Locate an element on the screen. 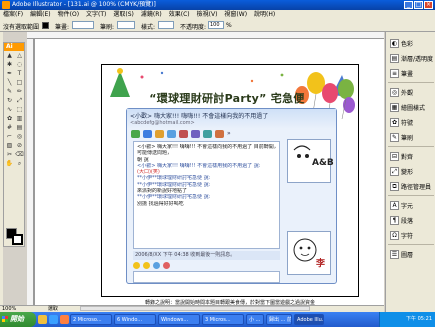 The height and width of the screenshot is (327, 435). clock: 下午 05:21 is located at coordinates (419, 319).